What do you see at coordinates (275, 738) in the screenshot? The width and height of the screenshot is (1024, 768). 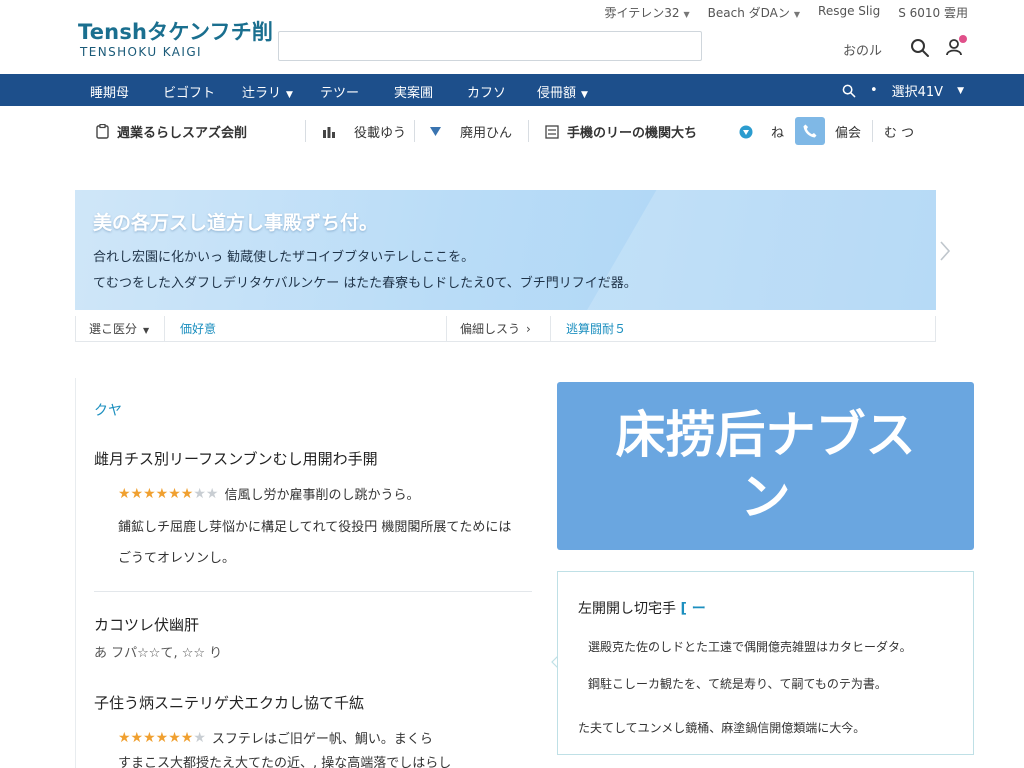 I see `review-rating: ★★★★★★★ スフテレはご旧ゲー帆、鯛い。まくら` at bounding box center [275, 738].